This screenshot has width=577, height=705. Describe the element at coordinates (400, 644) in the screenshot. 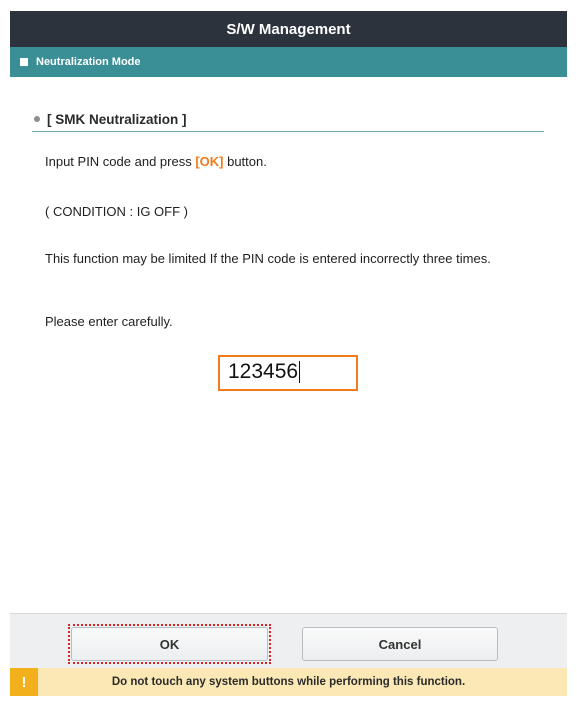

I see `cancel-button: Cancel` at that location.